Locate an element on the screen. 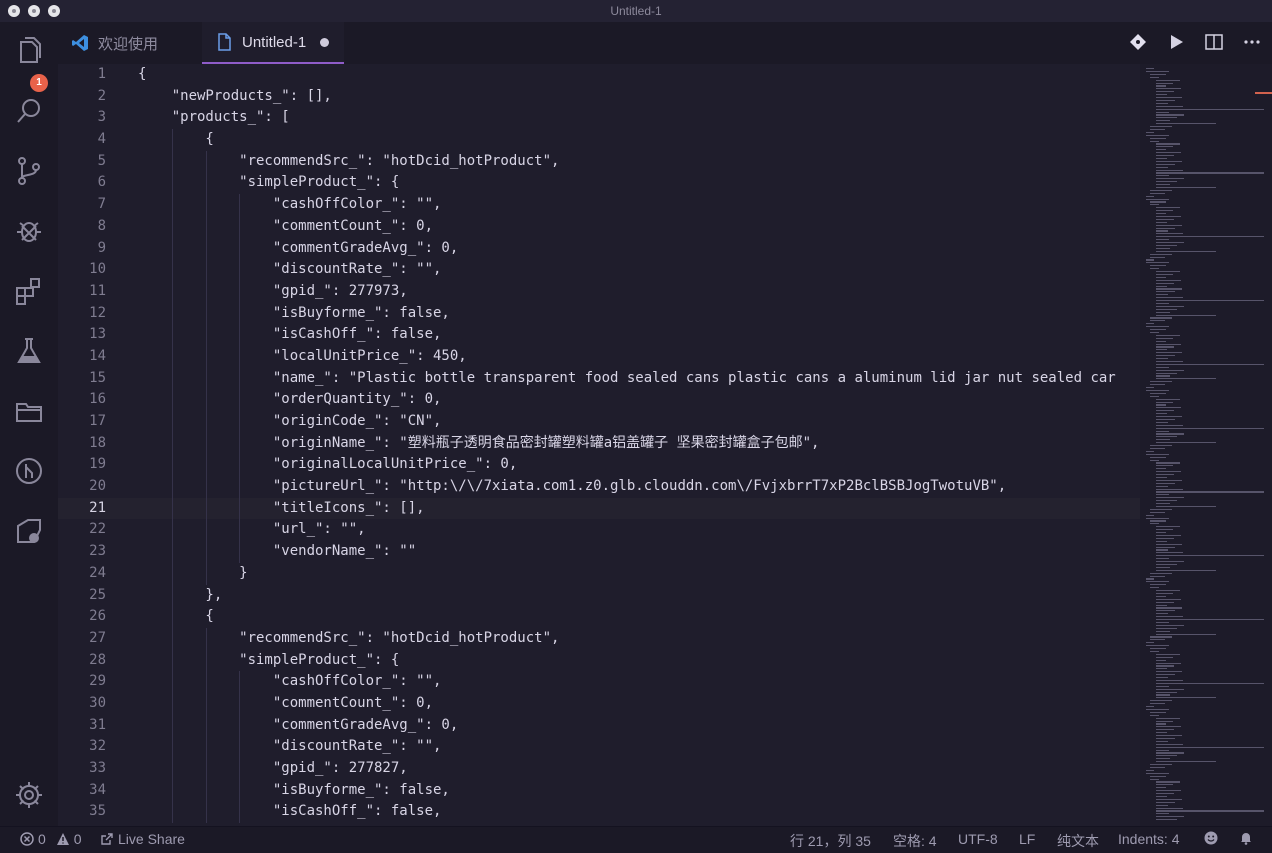 This screenshot has width=1272, height=853. code-line: 19 "originalLocalUnitPrice_": 0, is located at coordinates (599, 465).